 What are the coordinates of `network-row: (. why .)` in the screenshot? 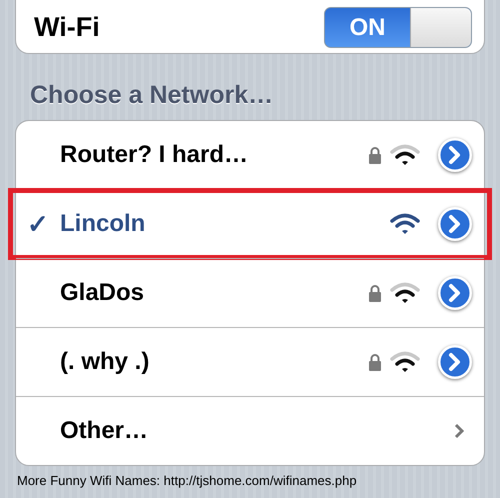 It's located at (250, 361).